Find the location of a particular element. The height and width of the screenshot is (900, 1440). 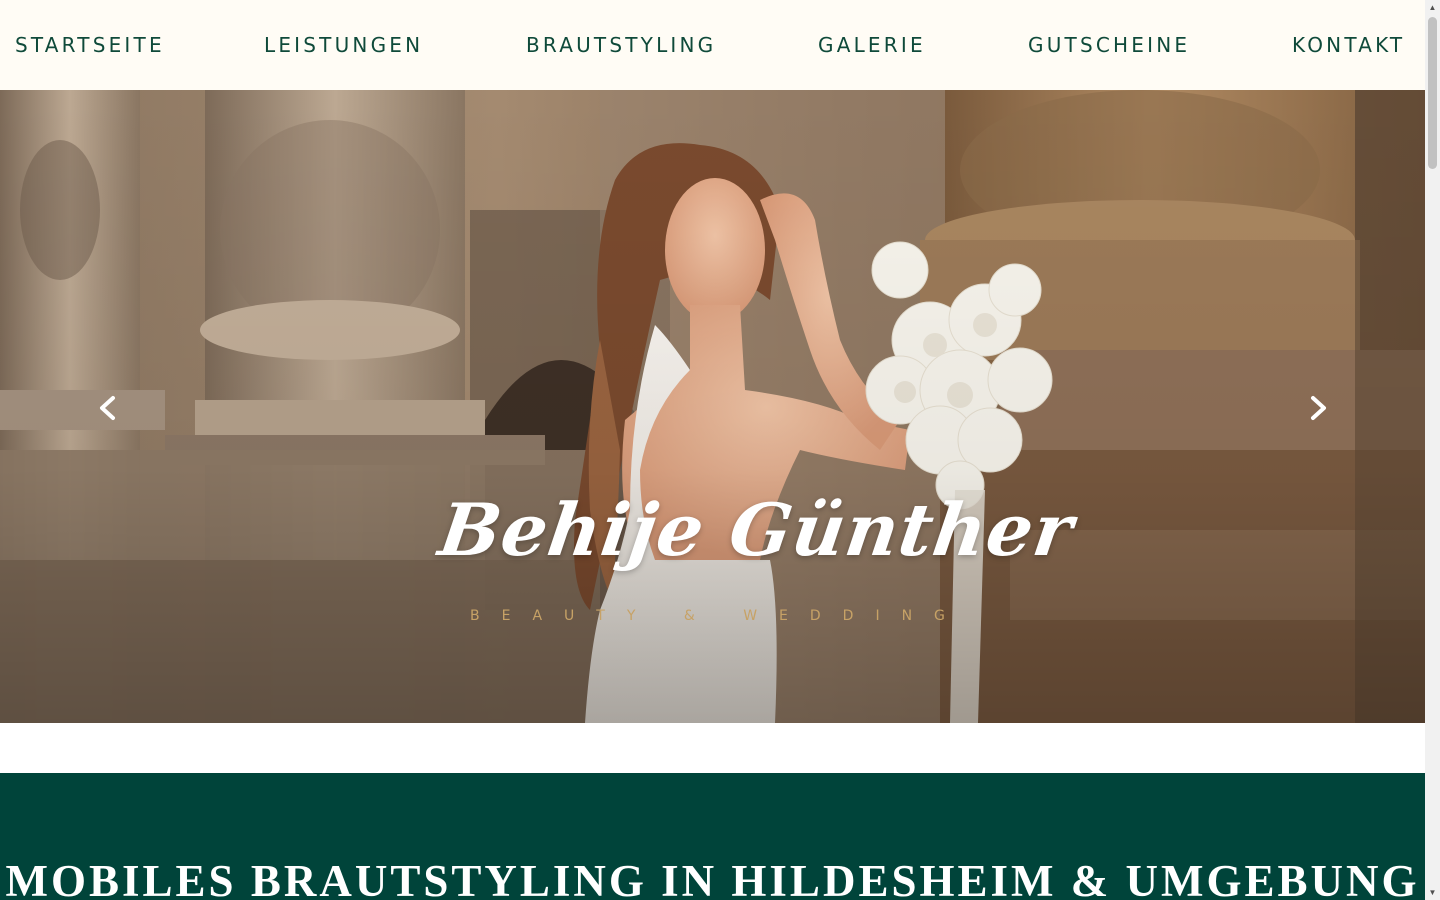

brand-logo-script: Behije Günther is located at coordinates (756, 529).